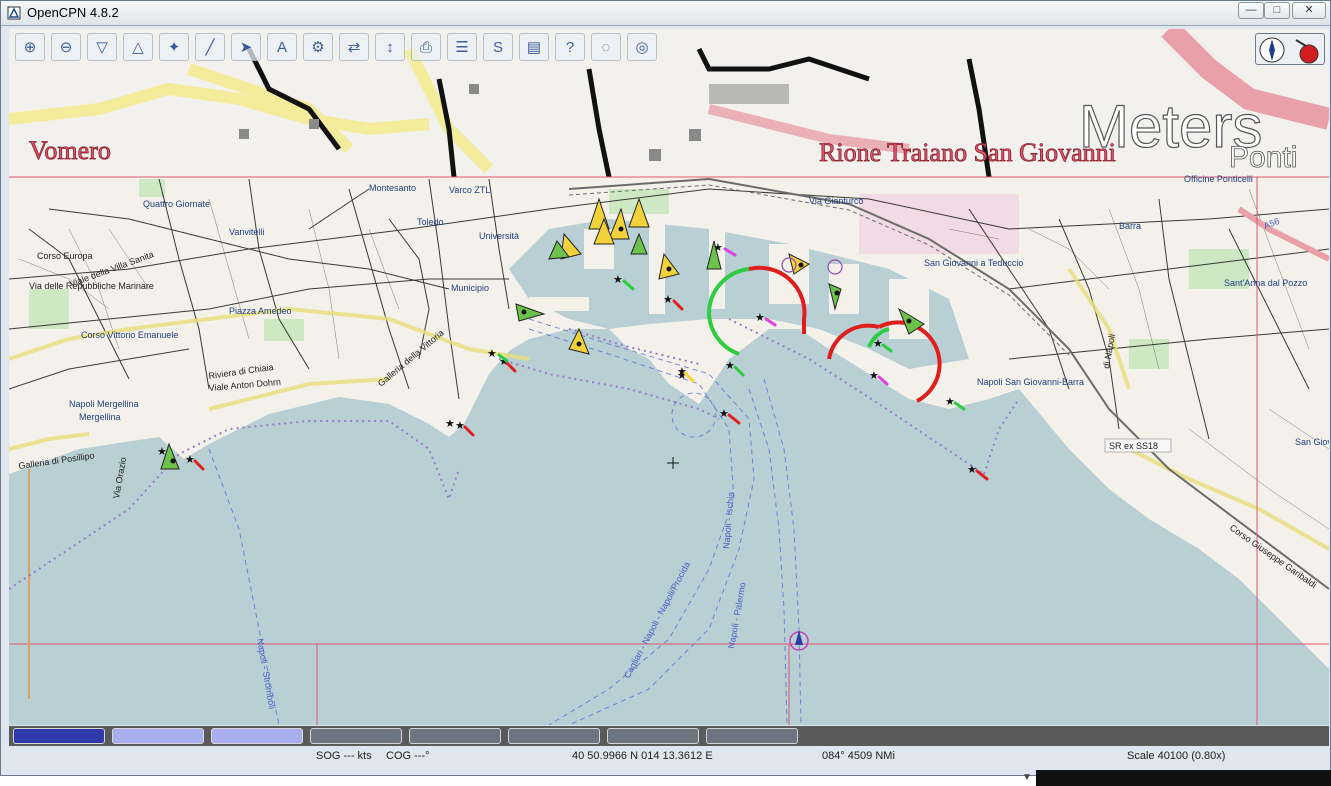  I want to click on settings-button: ⚙, so click(318, 47).